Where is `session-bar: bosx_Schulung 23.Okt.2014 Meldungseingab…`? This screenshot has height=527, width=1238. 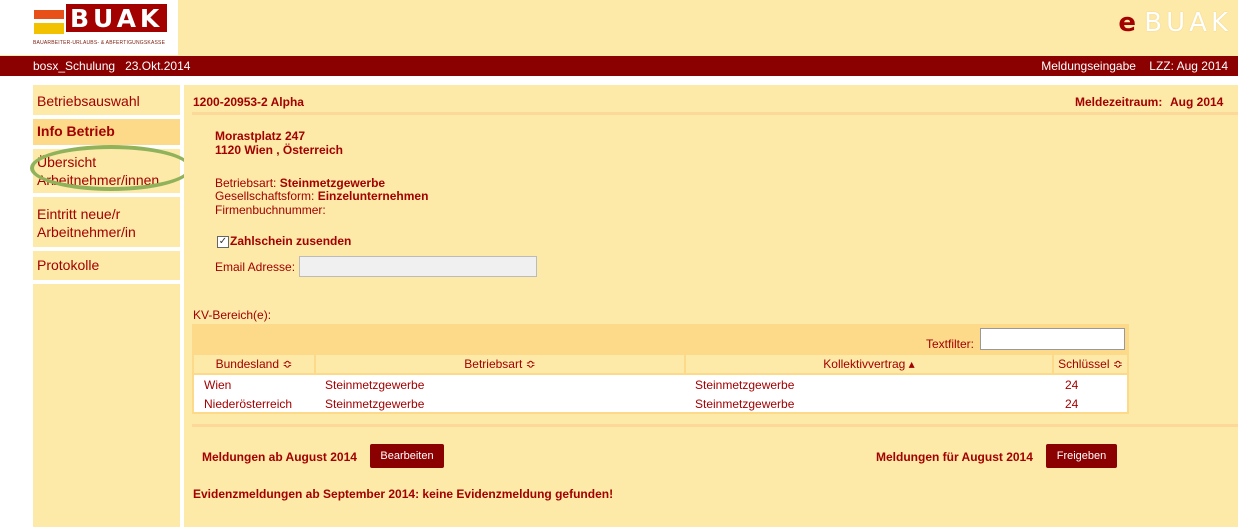
session-bar: bosx_Schulung 23.Okt.2014 Meldungseingab… is located at coordinates (619, 66).